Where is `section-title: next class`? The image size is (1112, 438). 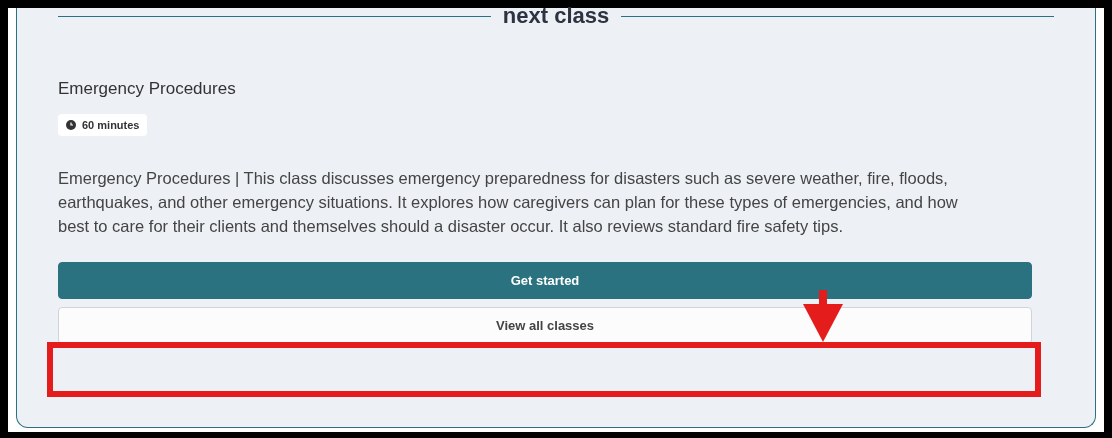
section-title: next class is located at coordinates (556, 16).